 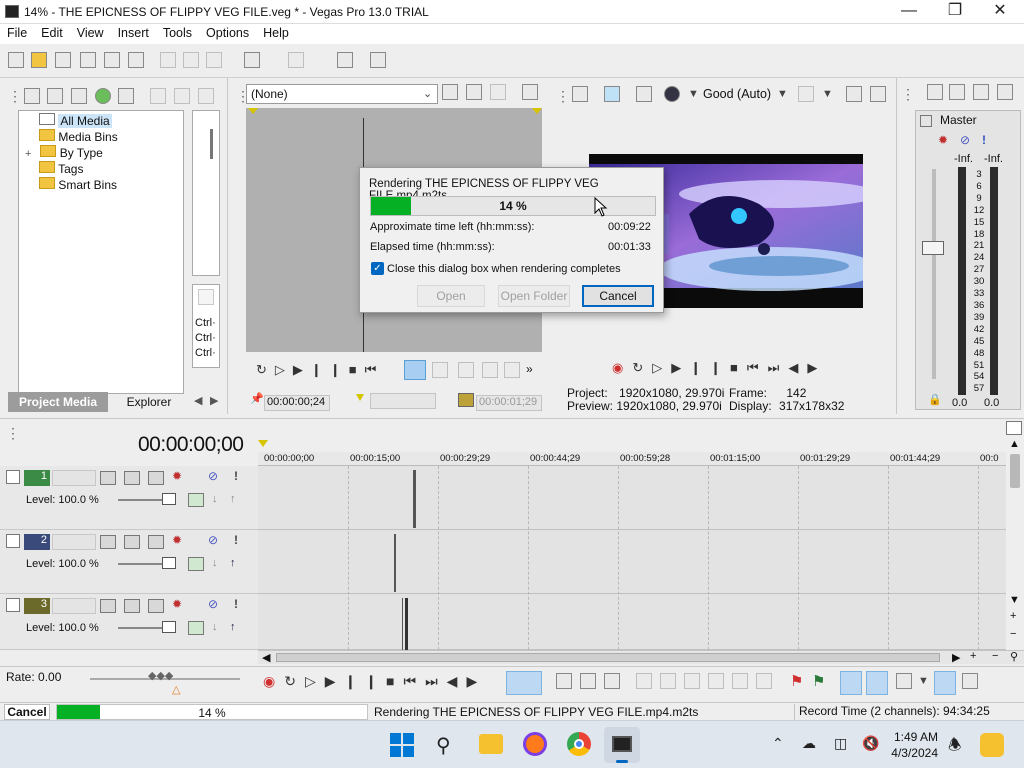 I want to click on tab-scroll-left-icon: ◀, so click(x=198, y=400).